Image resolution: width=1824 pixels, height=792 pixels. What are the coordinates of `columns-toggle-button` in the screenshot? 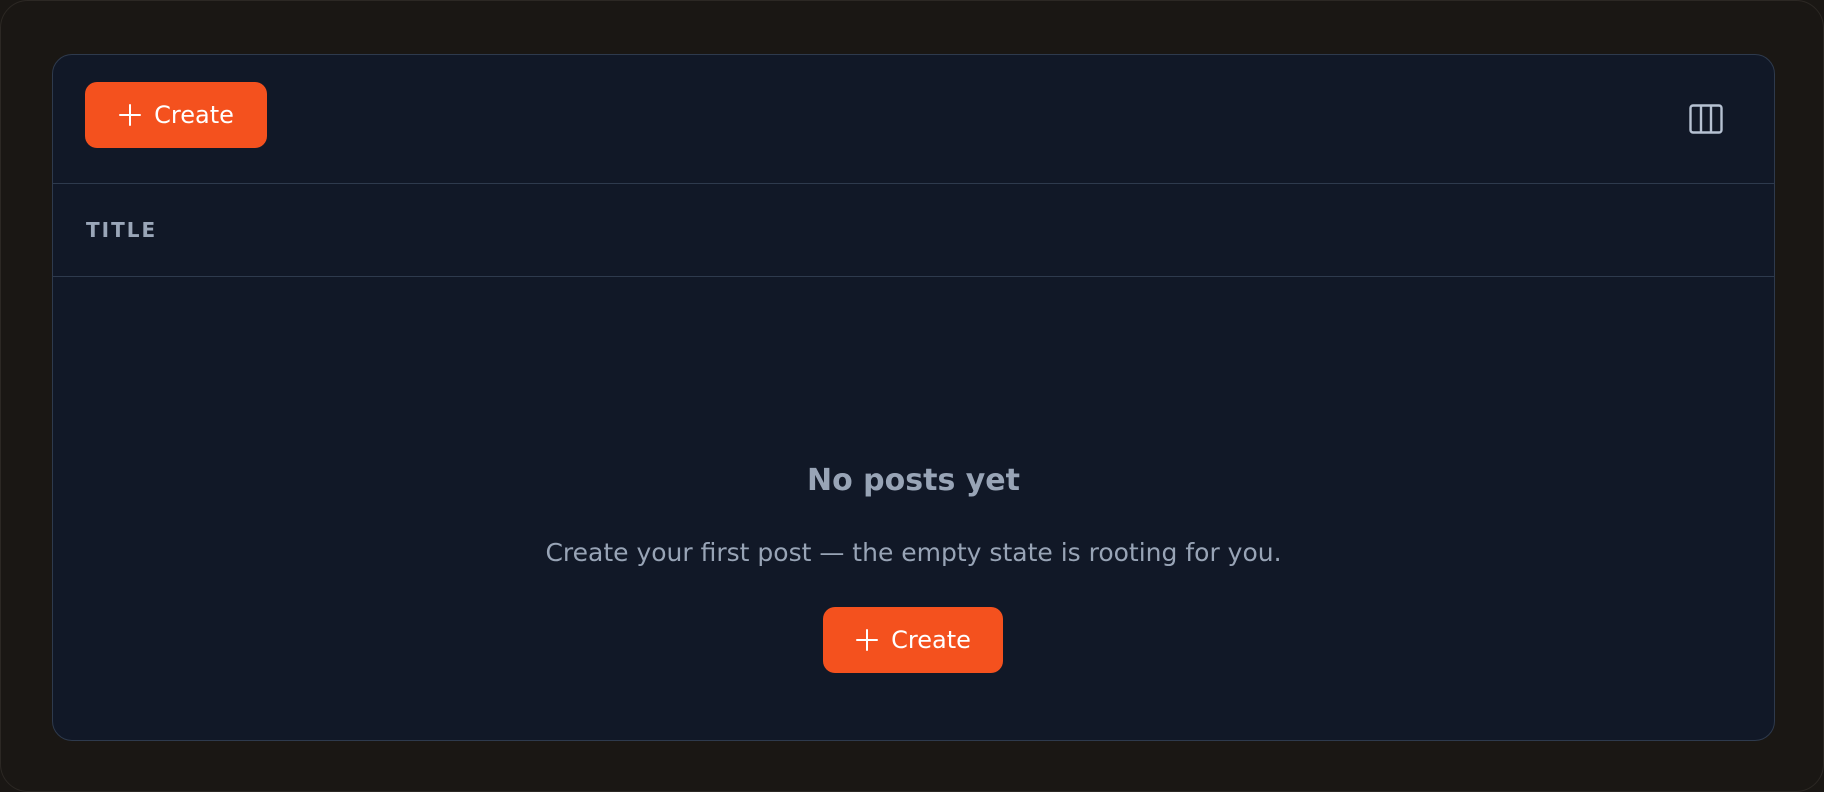 It's located at (1706, 121).